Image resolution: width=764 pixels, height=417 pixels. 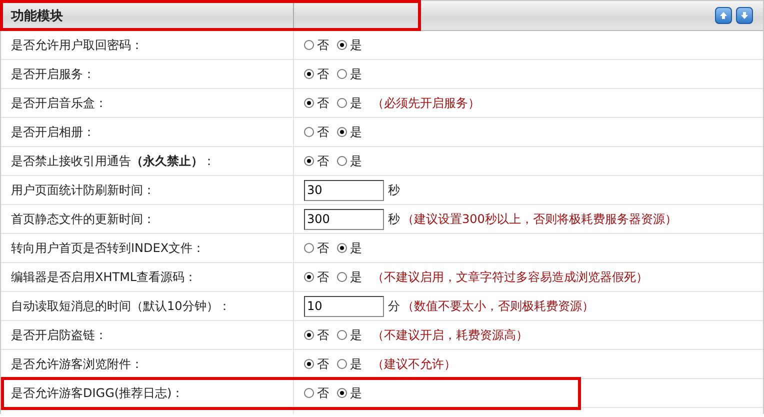 I want to click on unit-label: 分, so click(x=394, y=306).